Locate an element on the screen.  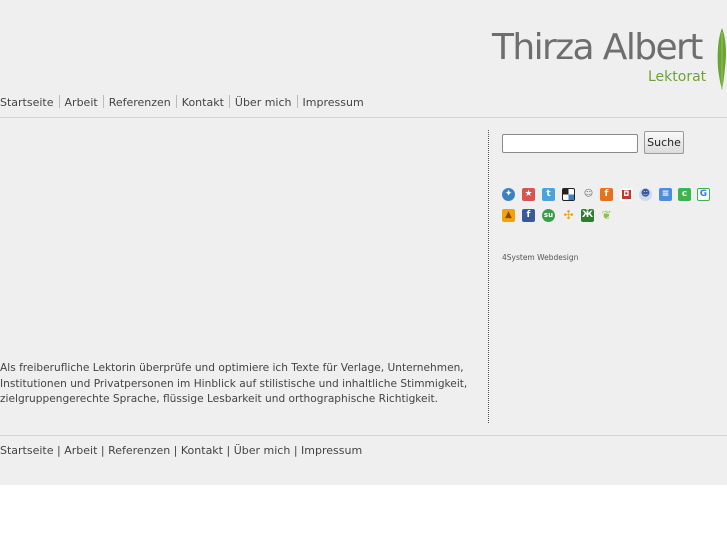
sidebar-divider is located at coordinates (488, 276).